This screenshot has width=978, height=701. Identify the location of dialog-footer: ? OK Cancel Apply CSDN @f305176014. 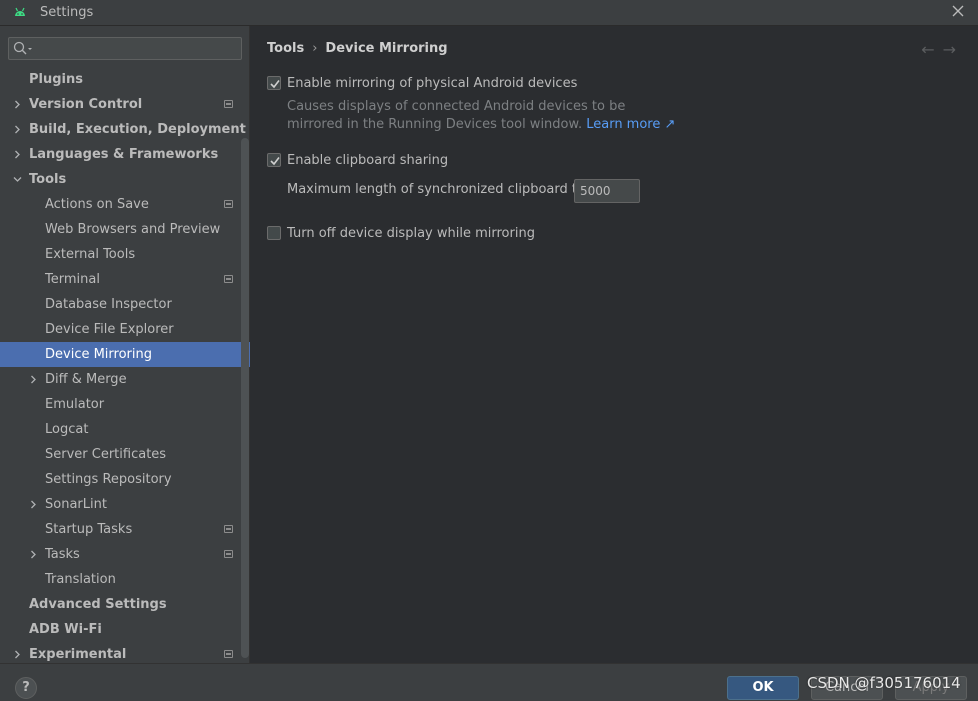
(489, 682).